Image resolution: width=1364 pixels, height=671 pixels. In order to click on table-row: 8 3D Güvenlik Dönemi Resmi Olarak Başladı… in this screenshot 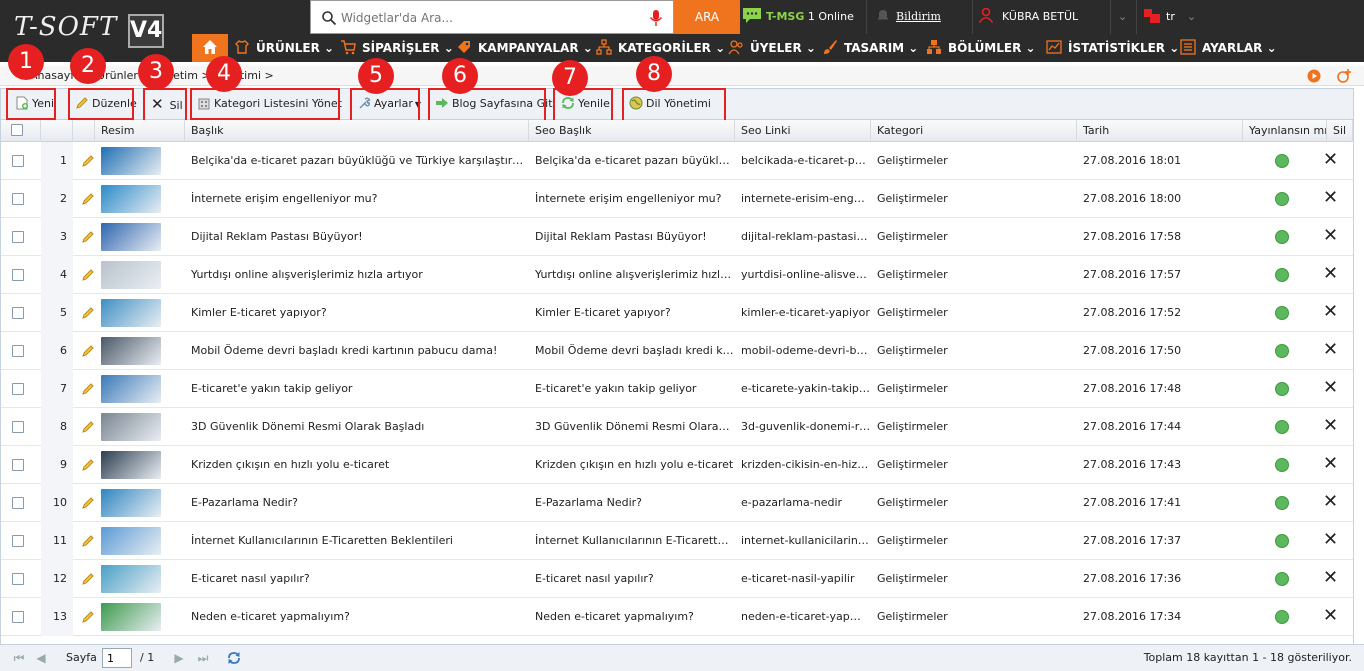, I will do `click(677, 427)`.